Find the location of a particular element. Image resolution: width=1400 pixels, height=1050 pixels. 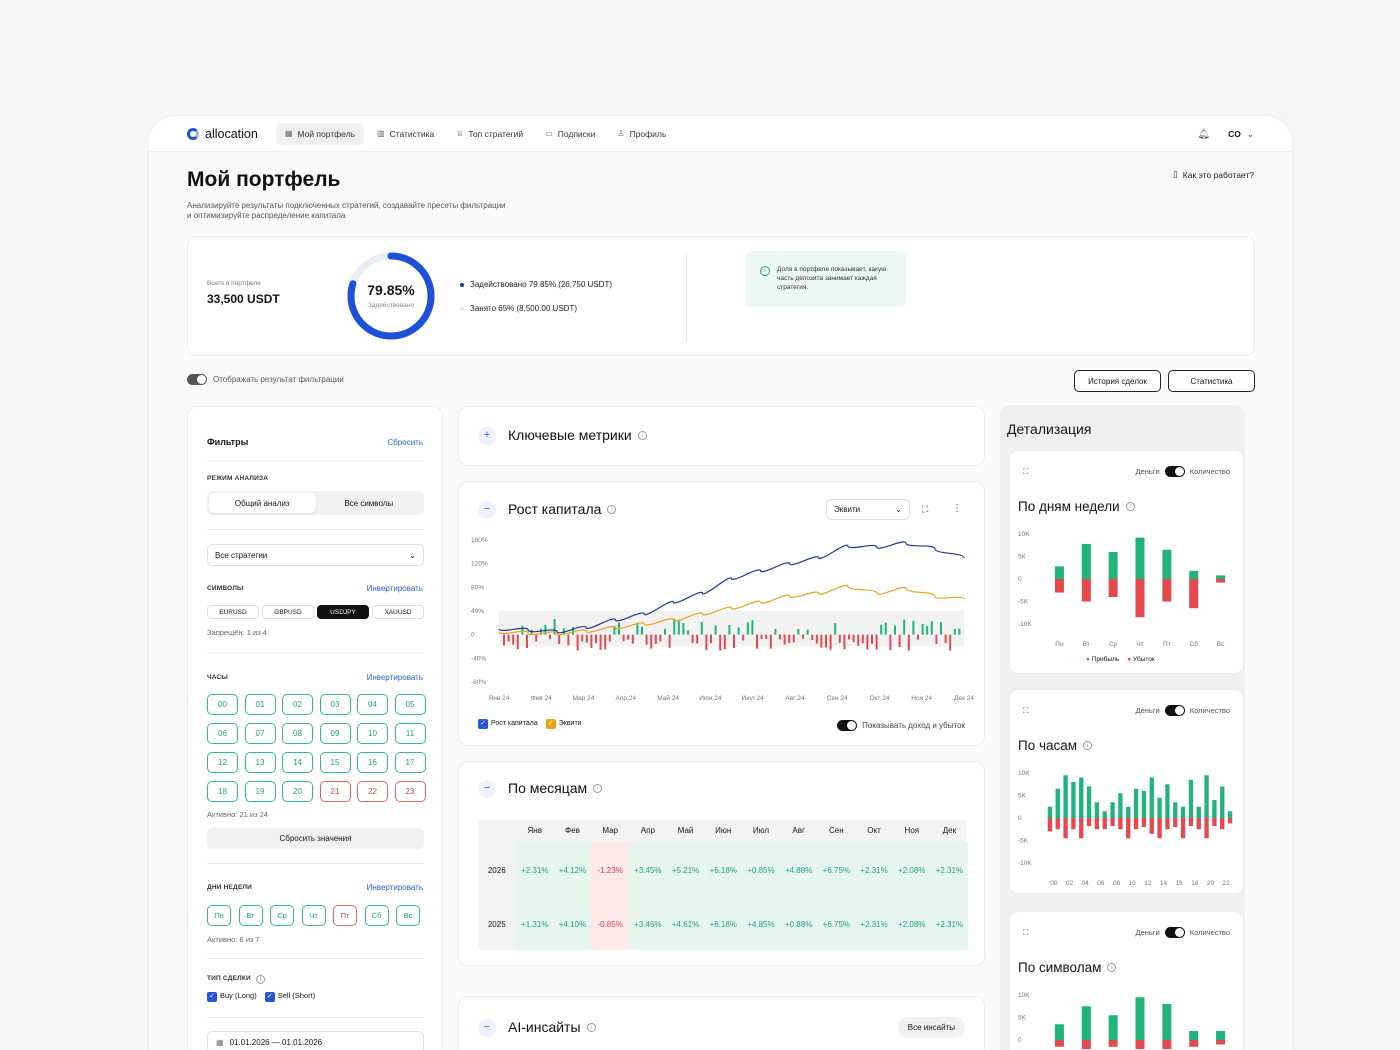

hour-chip-22: 22 is located at coordinates (372, 791).